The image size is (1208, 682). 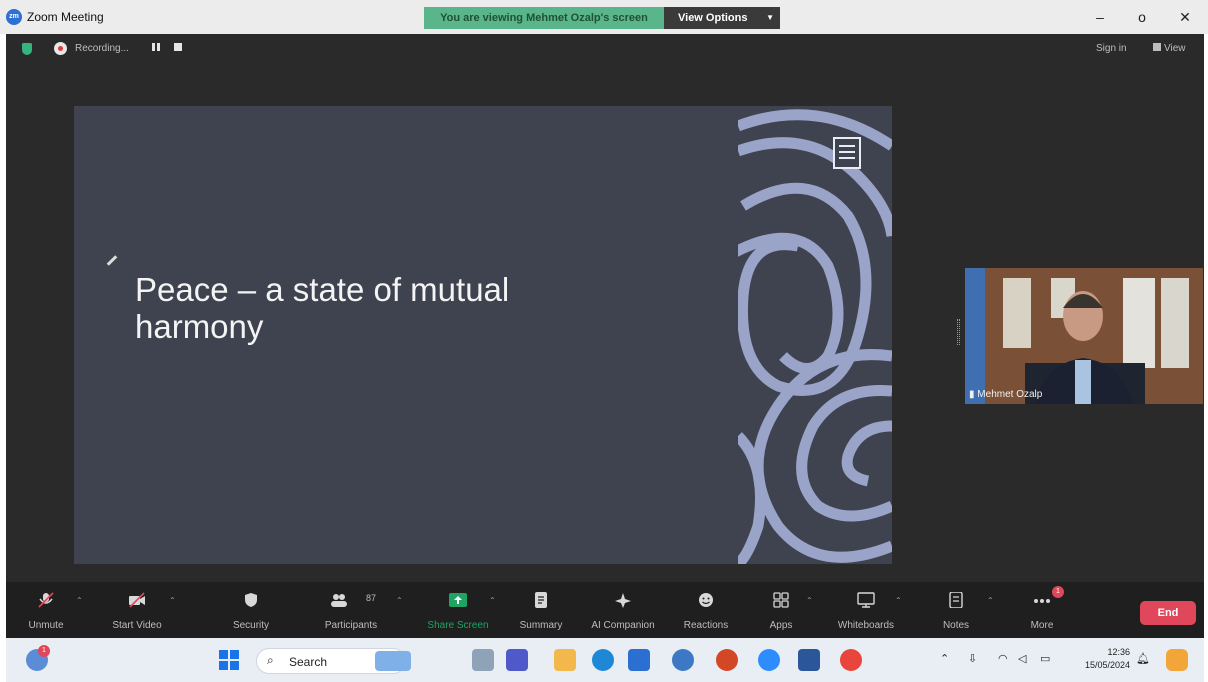 What do you see at coordinates (137, 610) in the screenshot?
I see `start-video-button: Start Video` at bounding box center [137, 610].